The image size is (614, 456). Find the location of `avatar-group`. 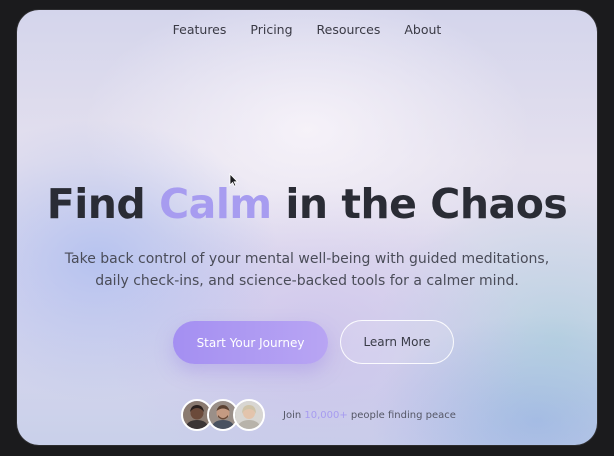

avatar-group is located at coordinates (223, 415).